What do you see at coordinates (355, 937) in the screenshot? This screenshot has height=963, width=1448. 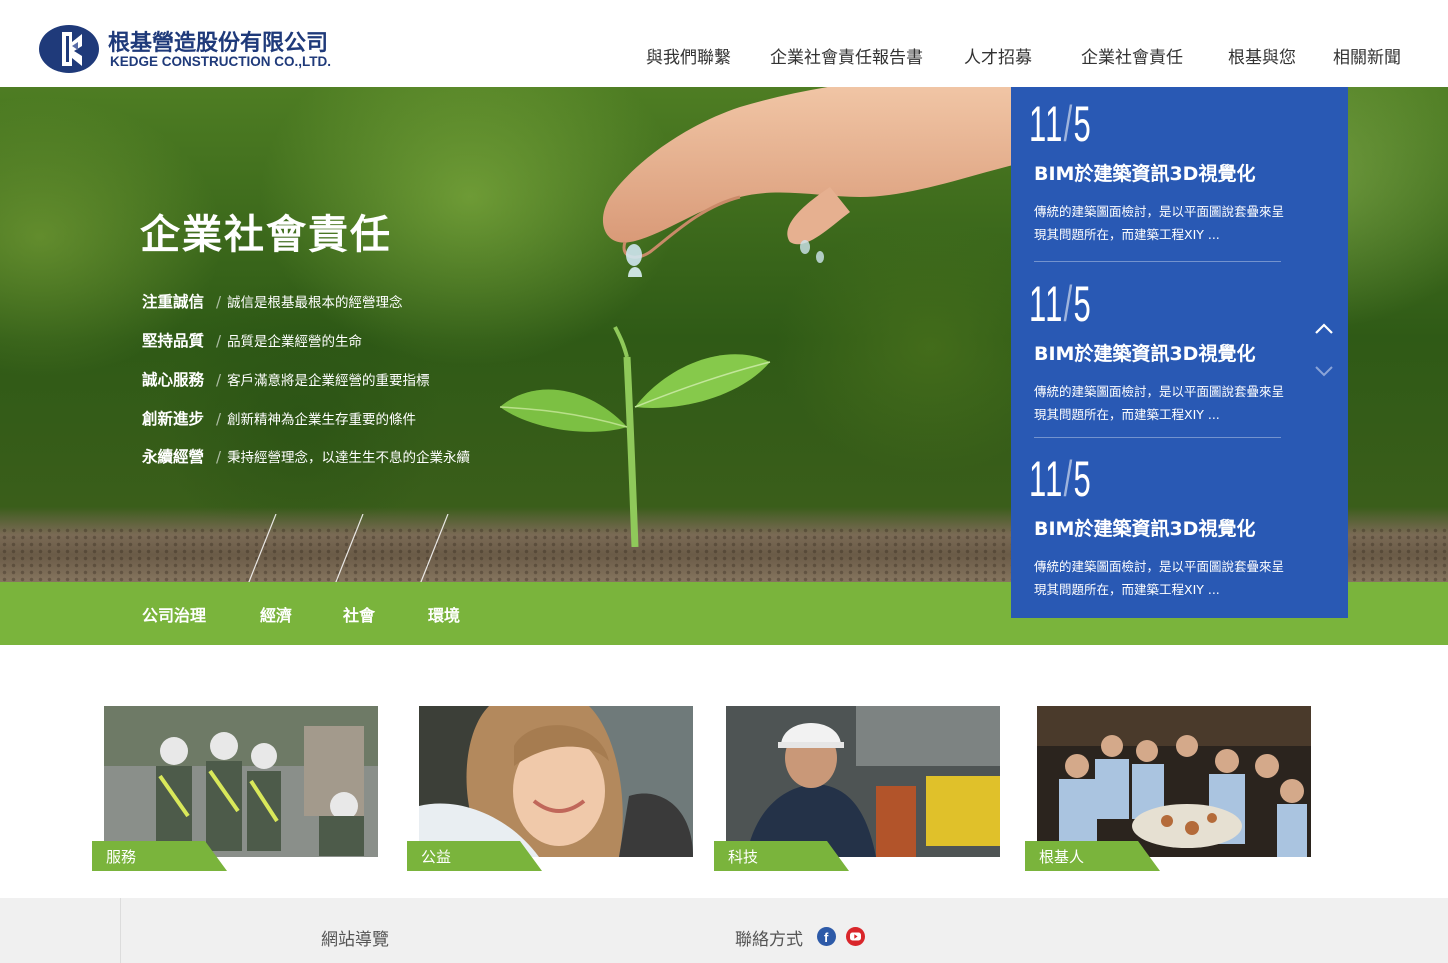 I see `footer-sitemap-link: 網站導覽` at bounding box center [355, 937].